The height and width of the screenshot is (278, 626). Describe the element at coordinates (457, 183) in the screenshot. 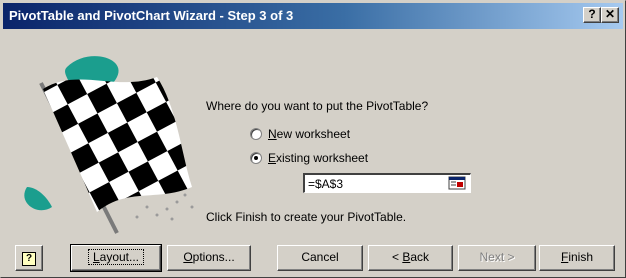

I see `collapse-dialog-icon` at that location.